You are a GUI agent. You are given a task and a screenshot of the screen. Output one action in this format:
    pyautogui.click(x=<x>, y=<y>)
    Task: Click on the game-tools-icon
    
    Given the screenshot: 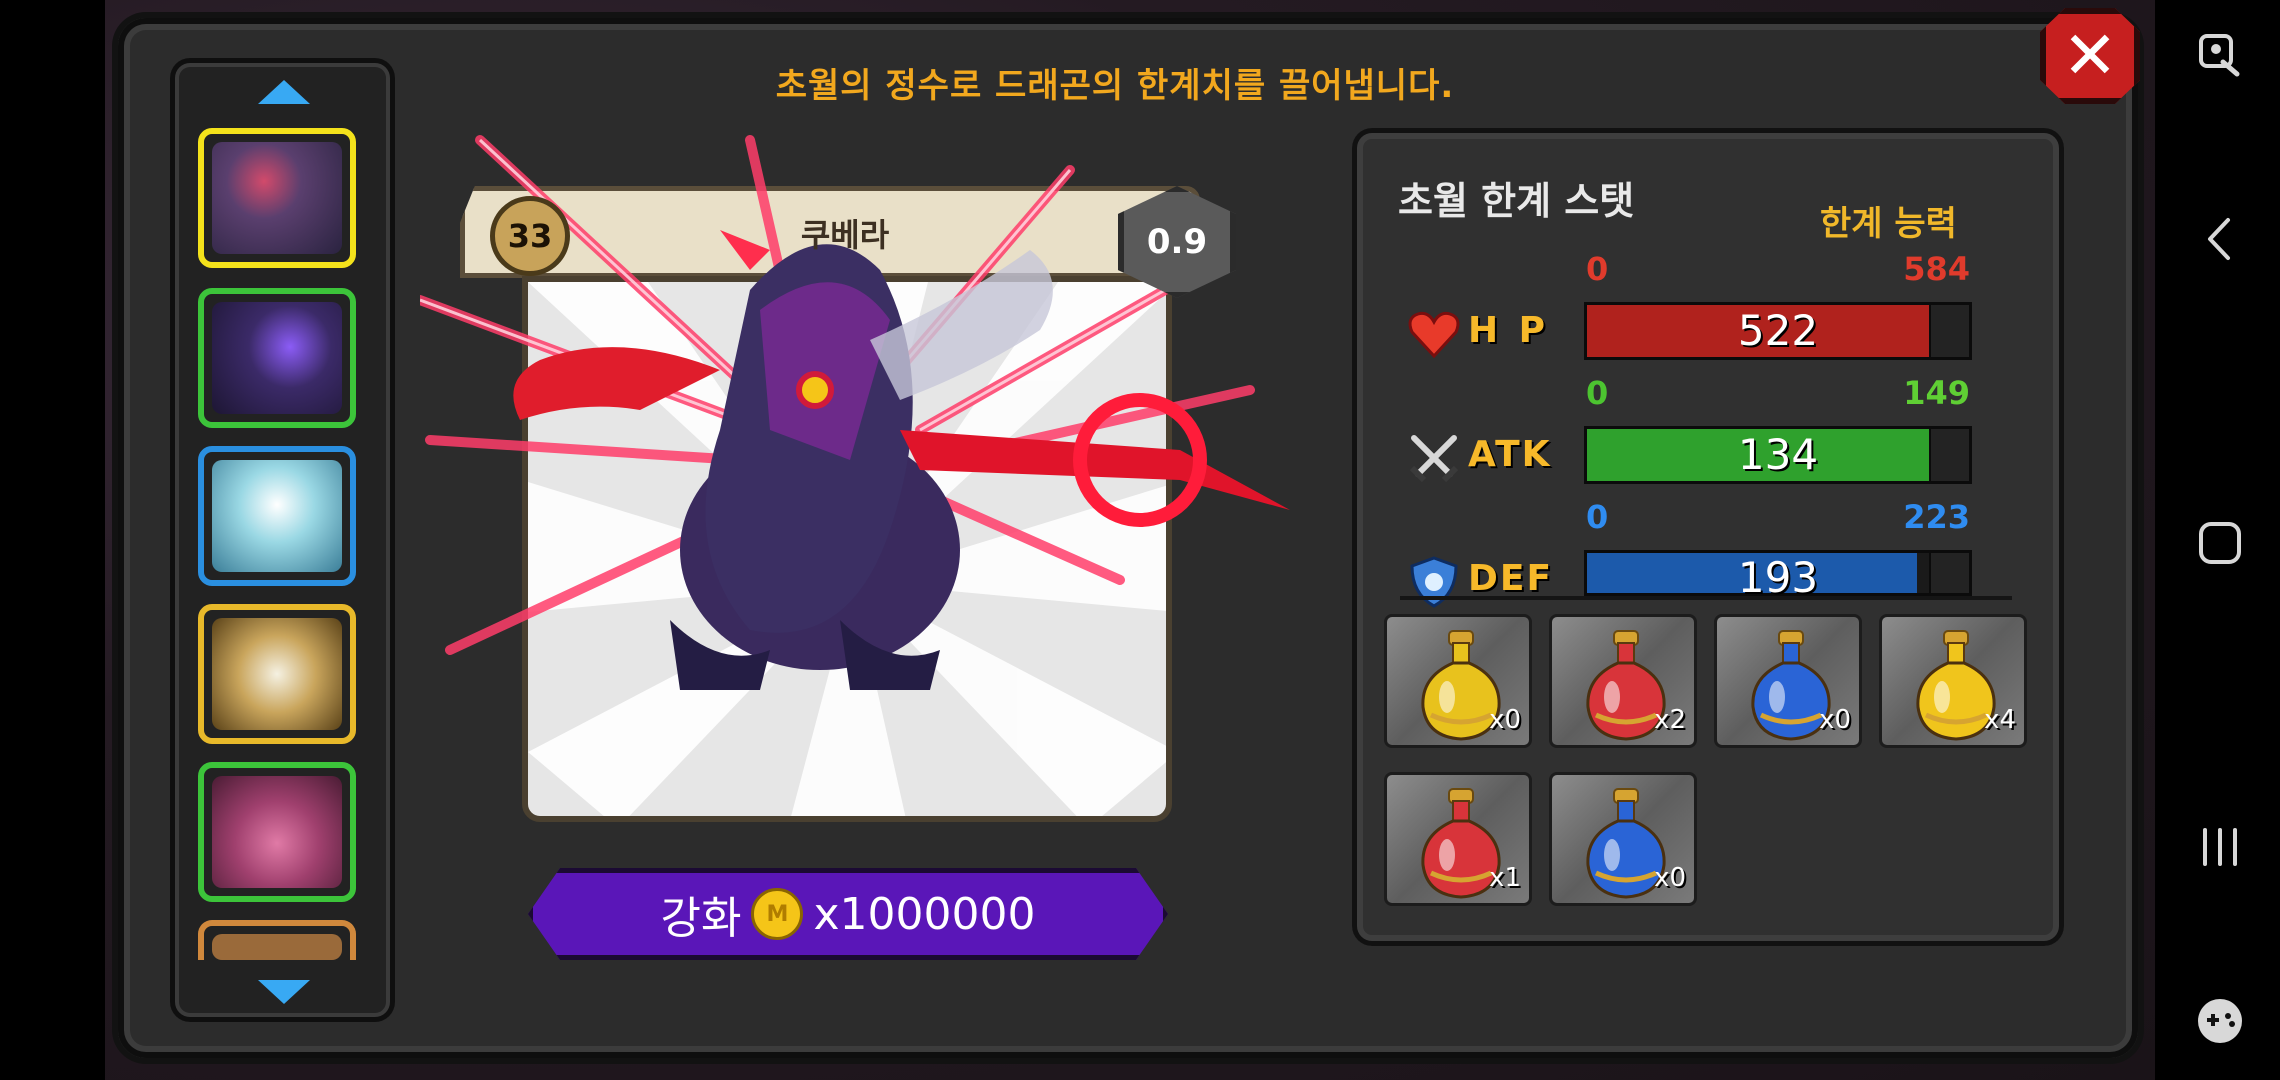 What is the action you would take?
    pyautogui.click(x=2220, y=55)
    